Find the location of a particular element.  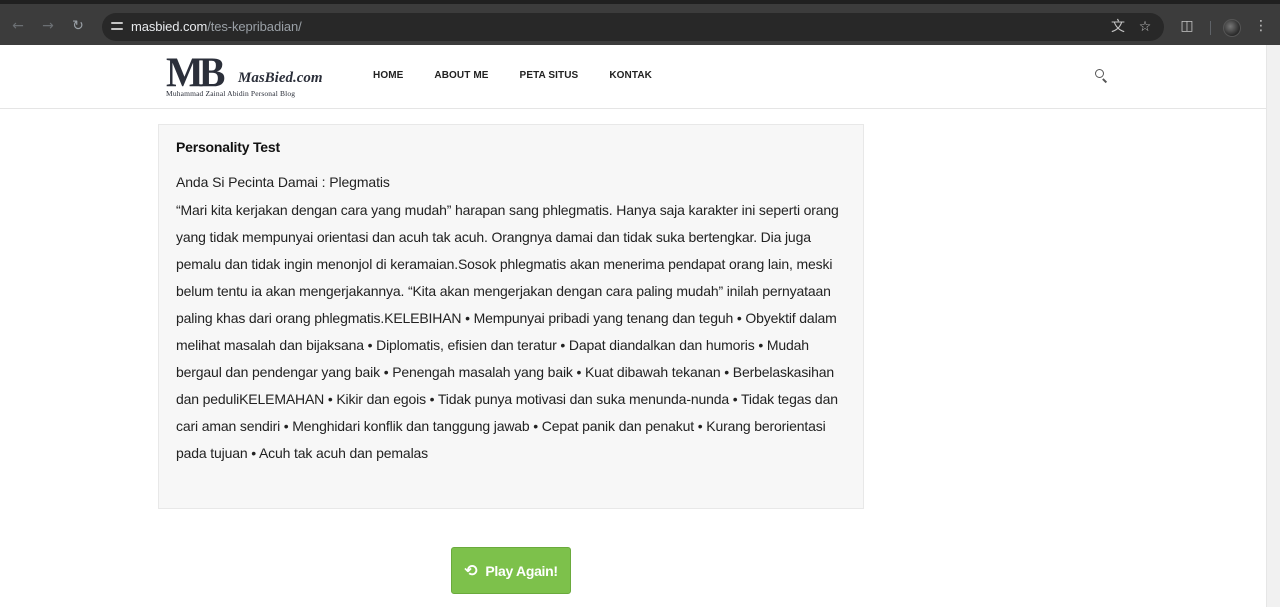

restart-icon: ⟲ is located at coordinates (471, 570).